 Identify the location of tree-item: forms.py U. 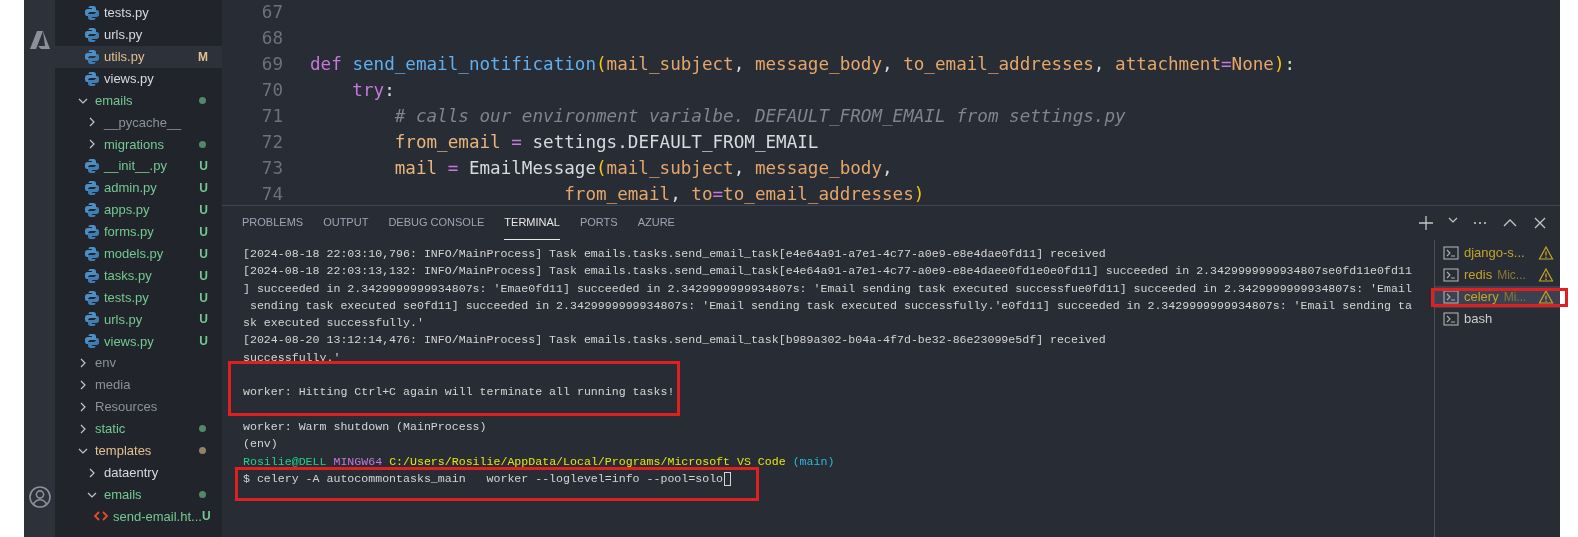
(138, 231).